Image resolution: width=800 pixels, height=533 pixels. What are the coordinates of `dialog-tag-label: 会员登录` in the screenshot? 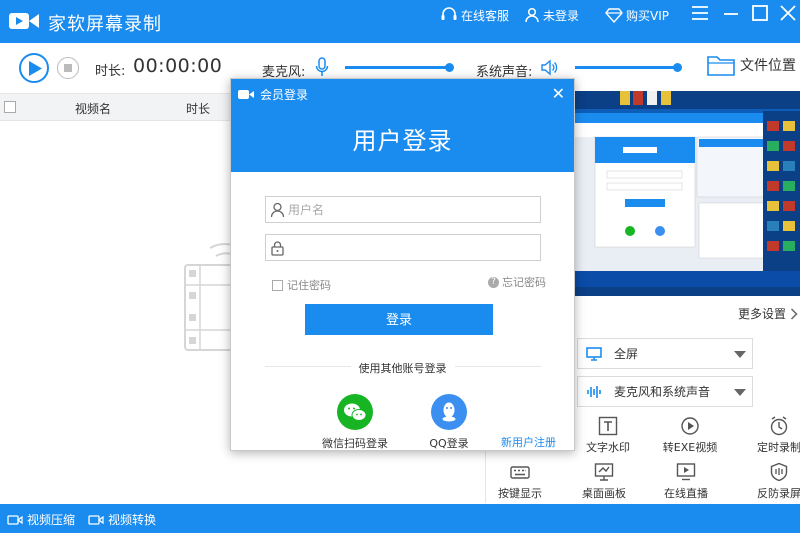 It's located at (284, 95).